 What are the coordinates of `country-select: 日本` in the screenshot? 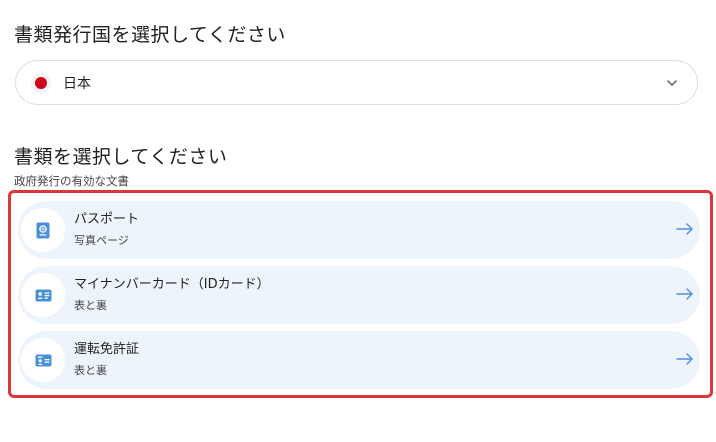 It's located at (356, 82).